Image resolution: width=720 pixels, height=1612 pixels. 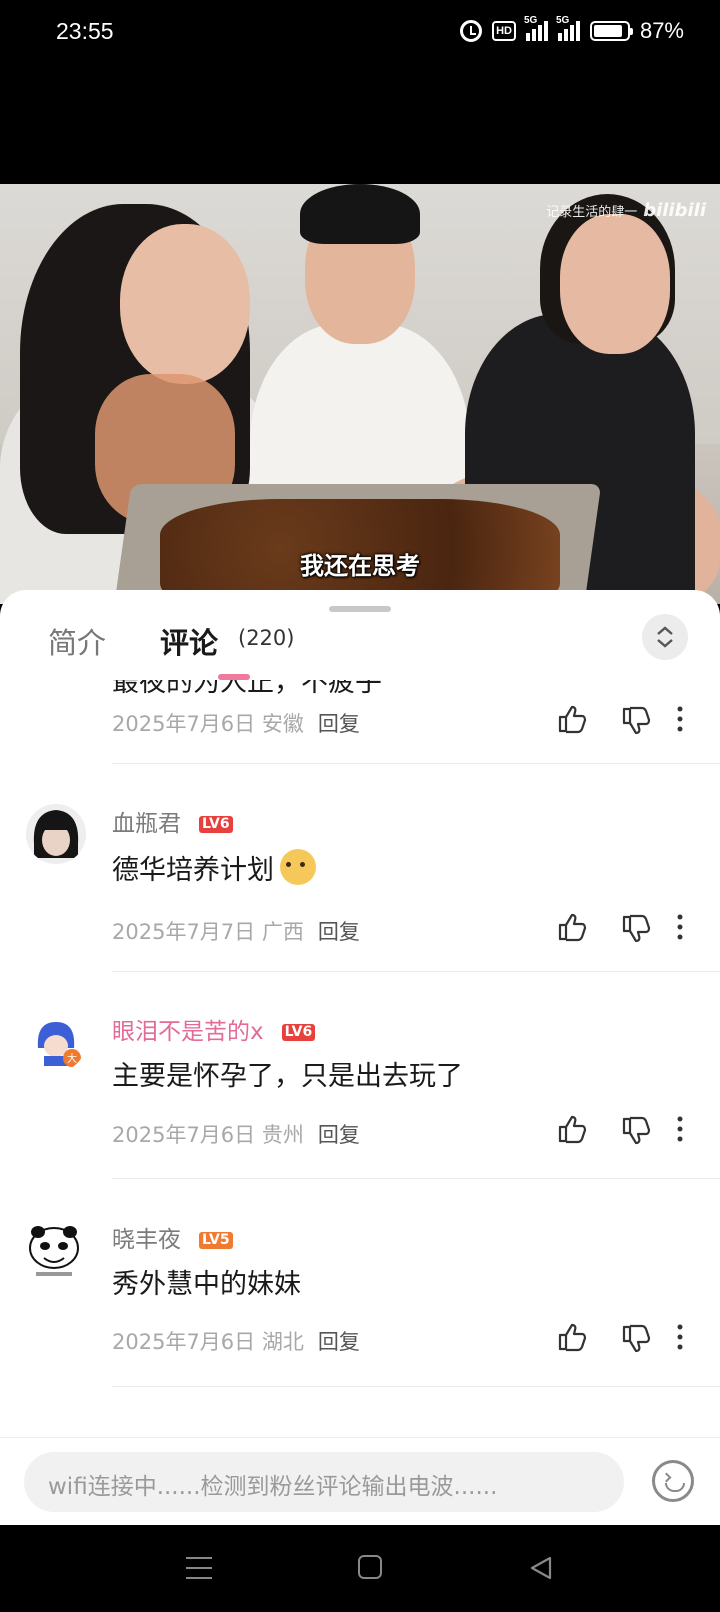 What do you see at coordinates (611, 31) in the screenshot?
I see `battery-icon` at bounding box center [611, 31].